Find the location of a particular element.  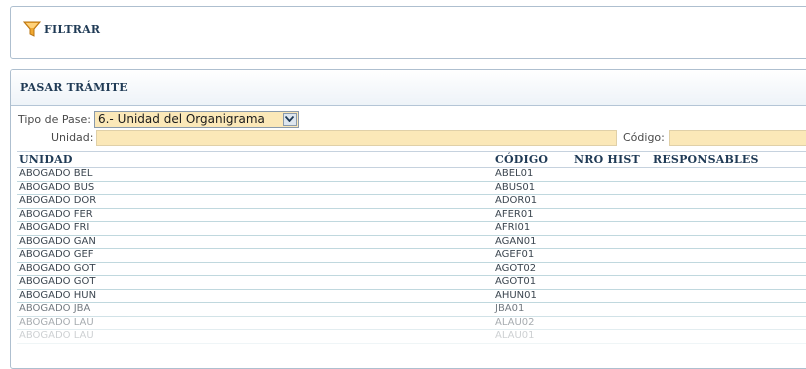

unidad-cell: ABOGADO BUS is located at coordinates (57, 187).